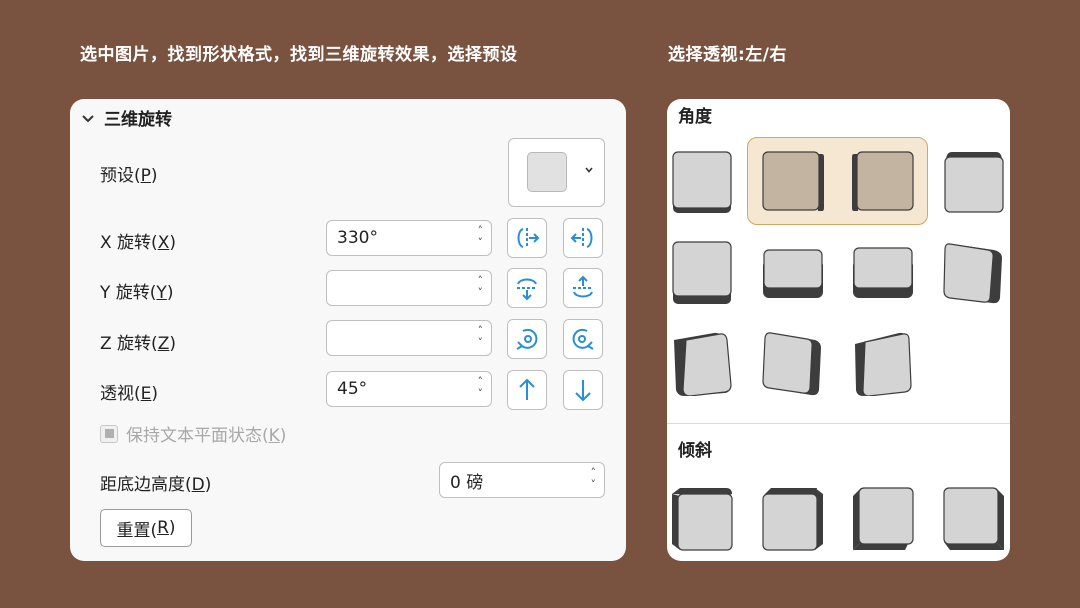  What do you see at coordinates (547, 172) in the screenshot?
I see `preset-swatch` at bounding box center [547, 172].